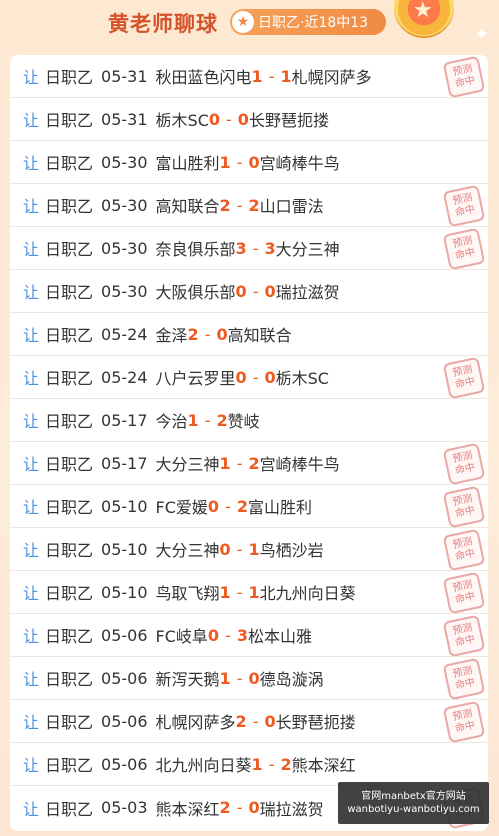 This screenshot has width=499, height=836. I want to click on sparkle-icon: ✦, so click(482, 34).